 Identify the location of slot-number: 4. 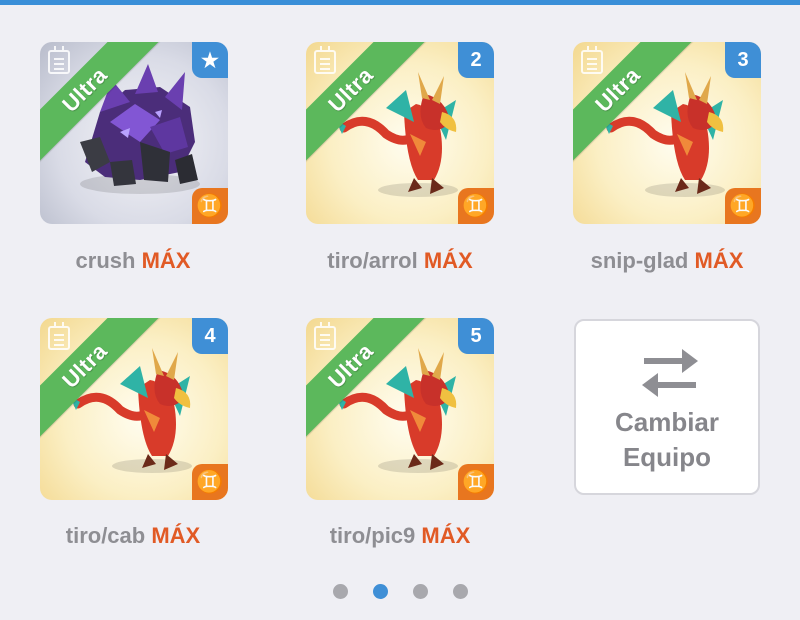
(210, 335).